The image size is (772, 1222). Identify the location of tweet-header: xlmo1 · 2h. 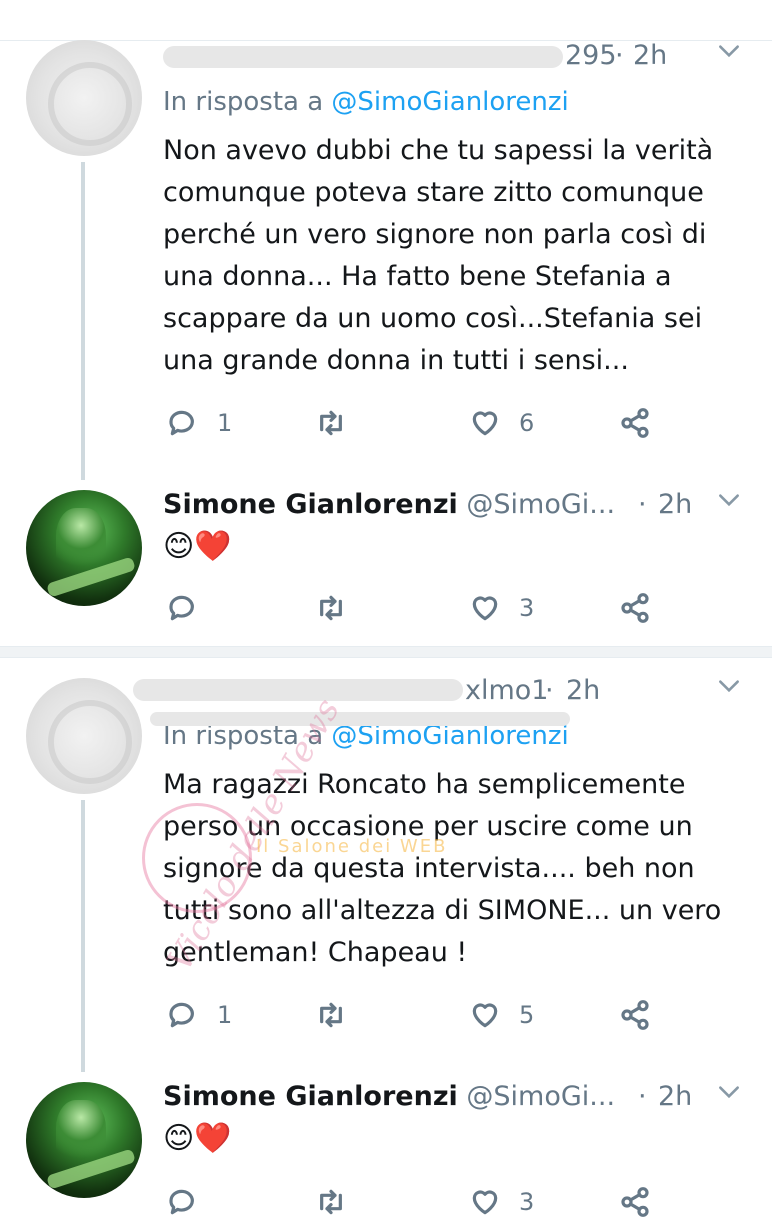
(452, 691).